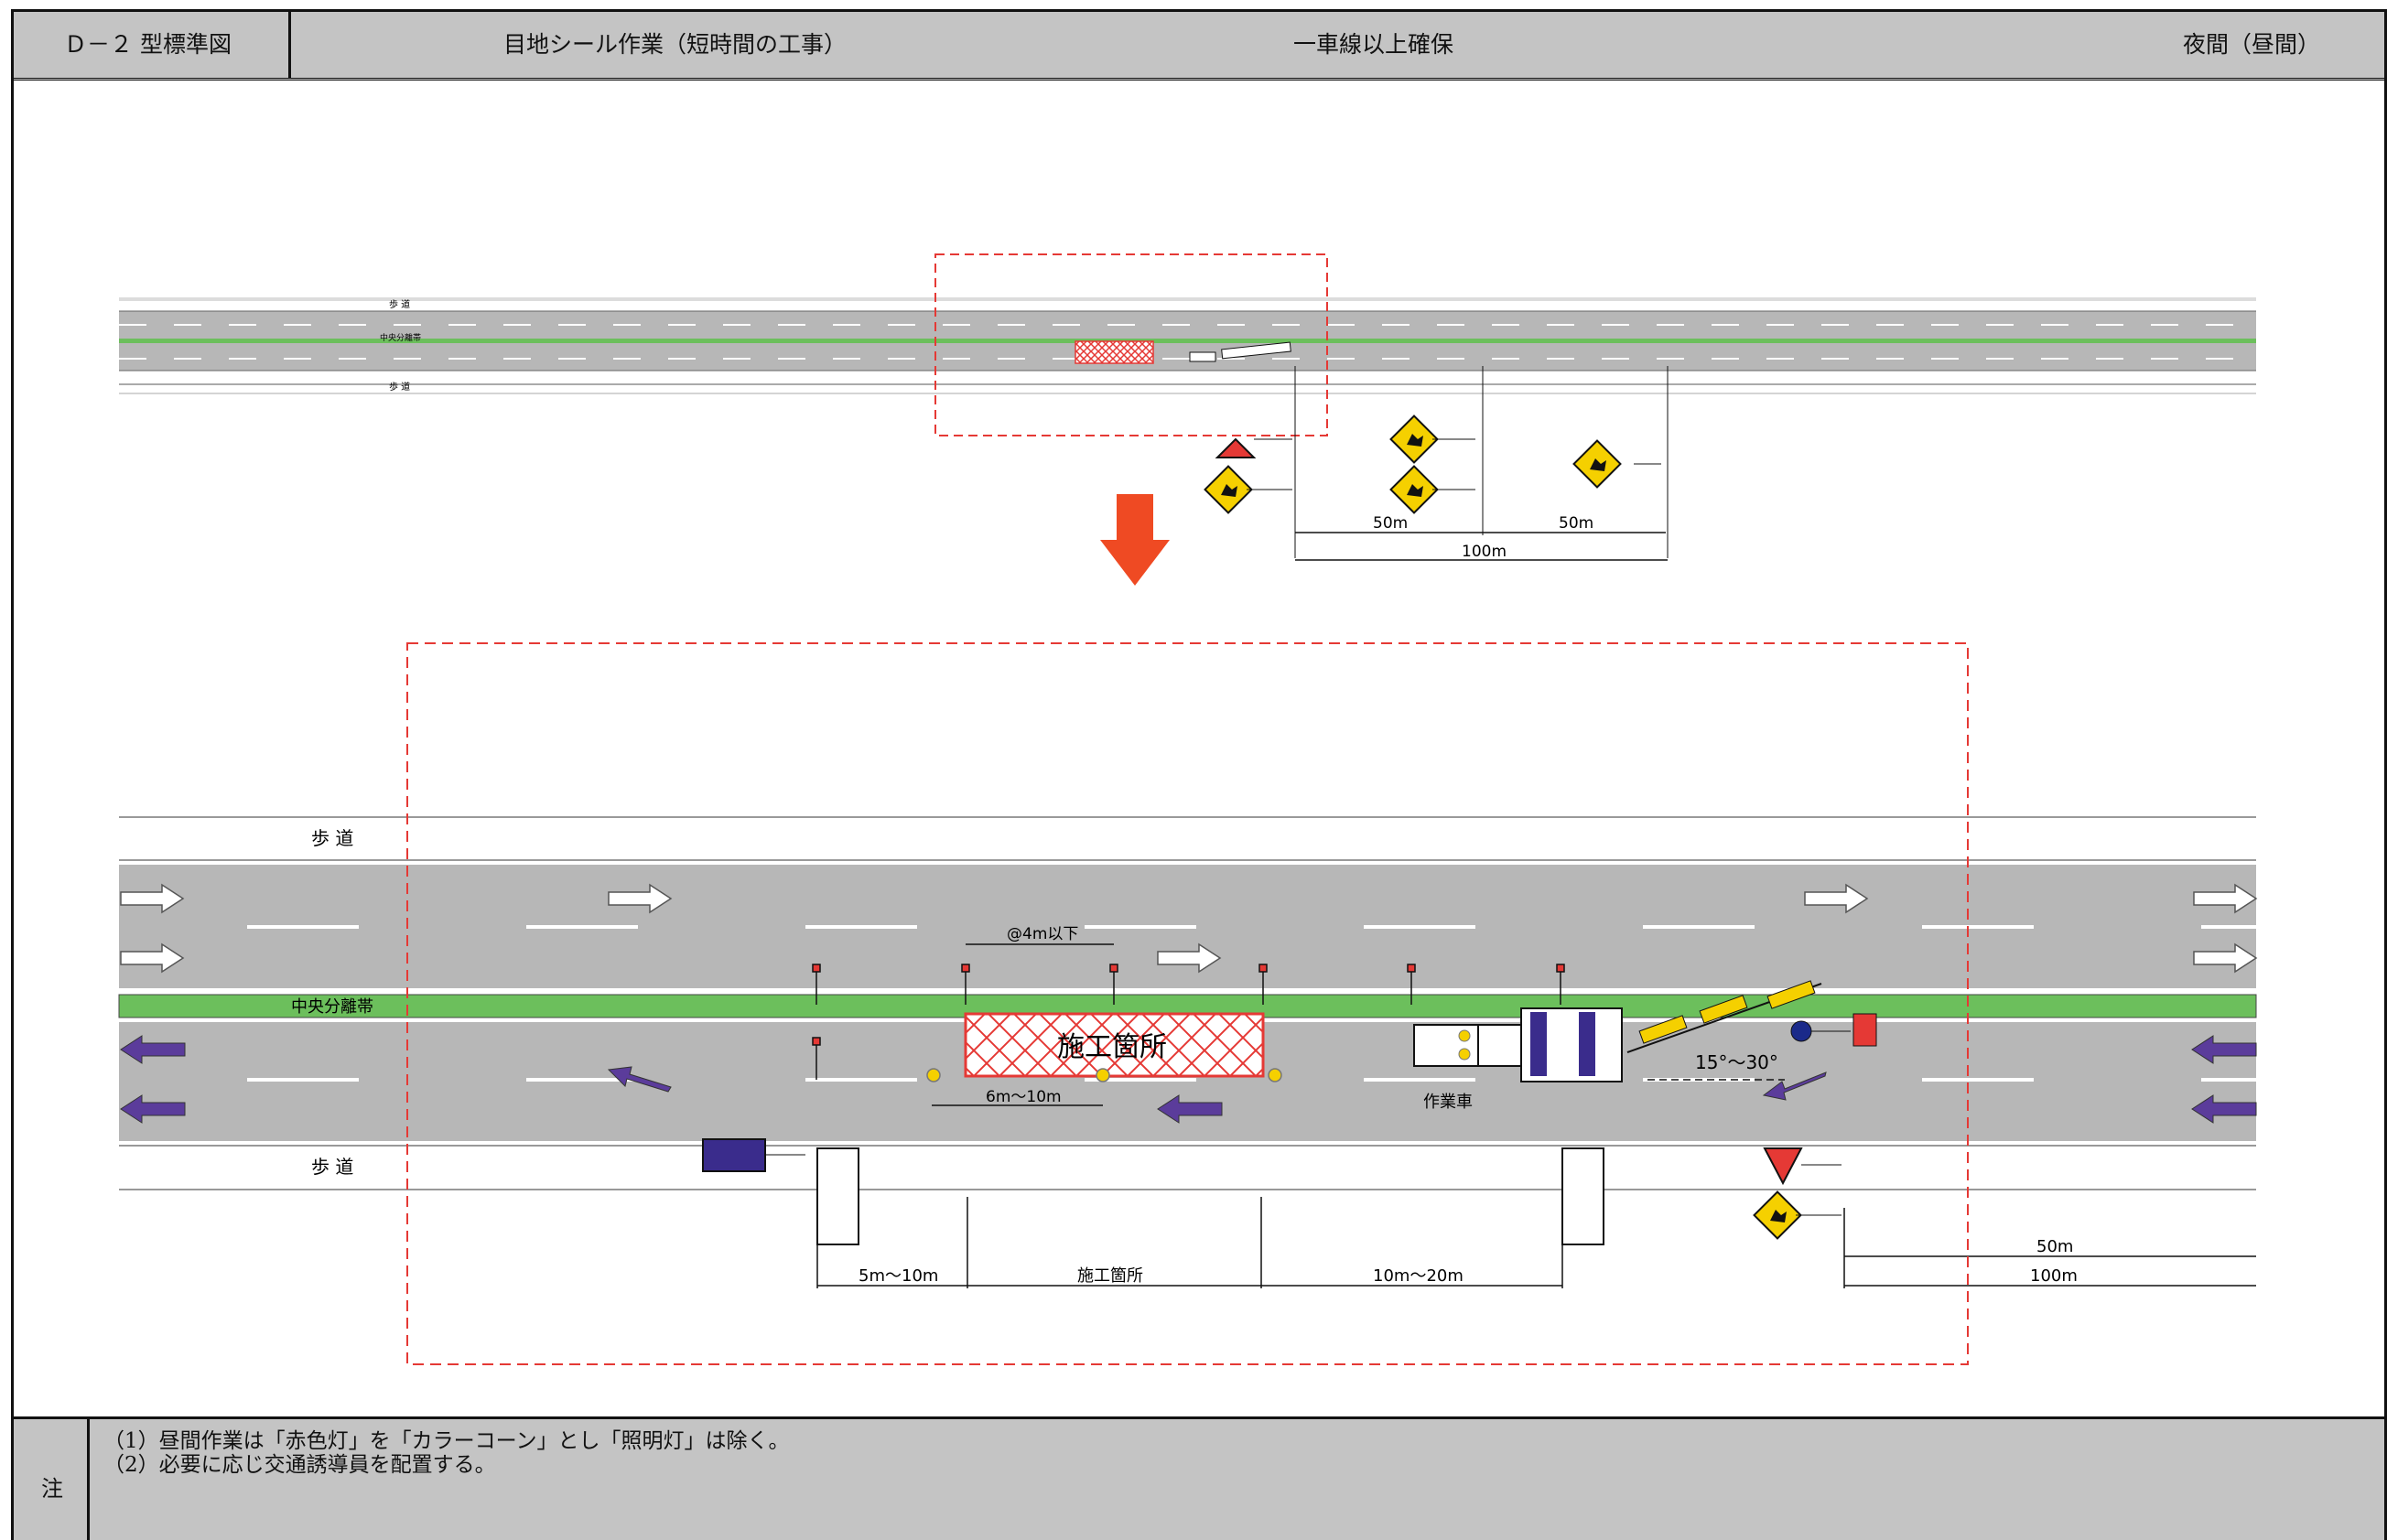 Image resolution: width=2387 pixels, height=1540 pixels. What do you see at coordinates (1777, 1215) in the screenshot?
I see `yellow-warning-sign` at bounding box center [1777, 1215].